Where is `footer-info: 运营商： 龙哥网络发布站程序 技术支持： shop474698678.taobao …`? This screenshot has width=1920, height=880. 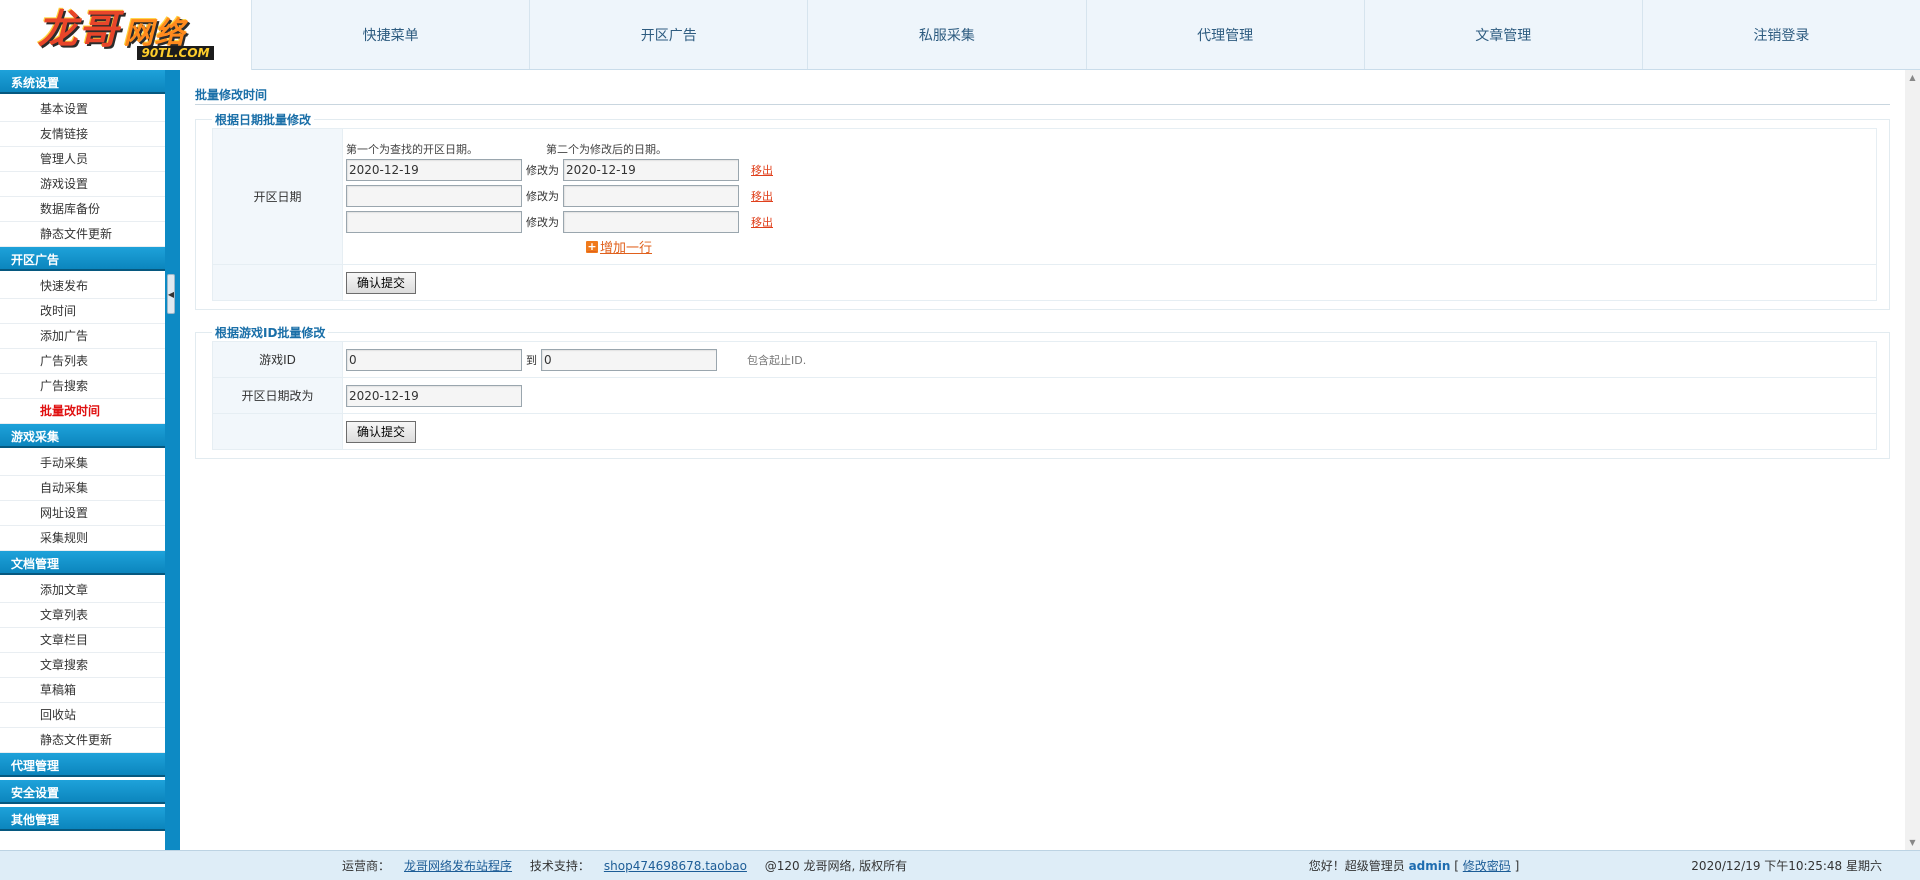 footer-info: 运营商： 龙哥网络发布站程序 技术支持： shop474698678.taobao … is located at coordinates (631, 865).